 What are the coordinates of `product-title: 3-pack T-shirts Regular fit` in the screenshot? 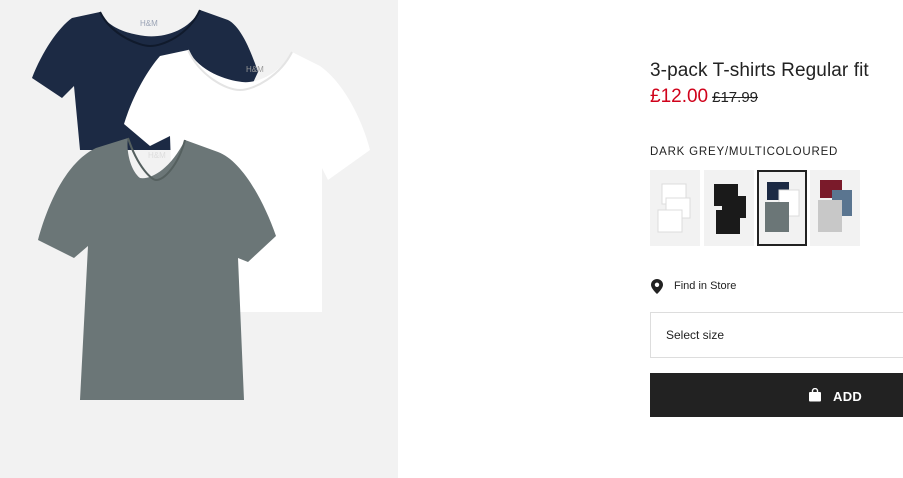 It's located at (759, 70).